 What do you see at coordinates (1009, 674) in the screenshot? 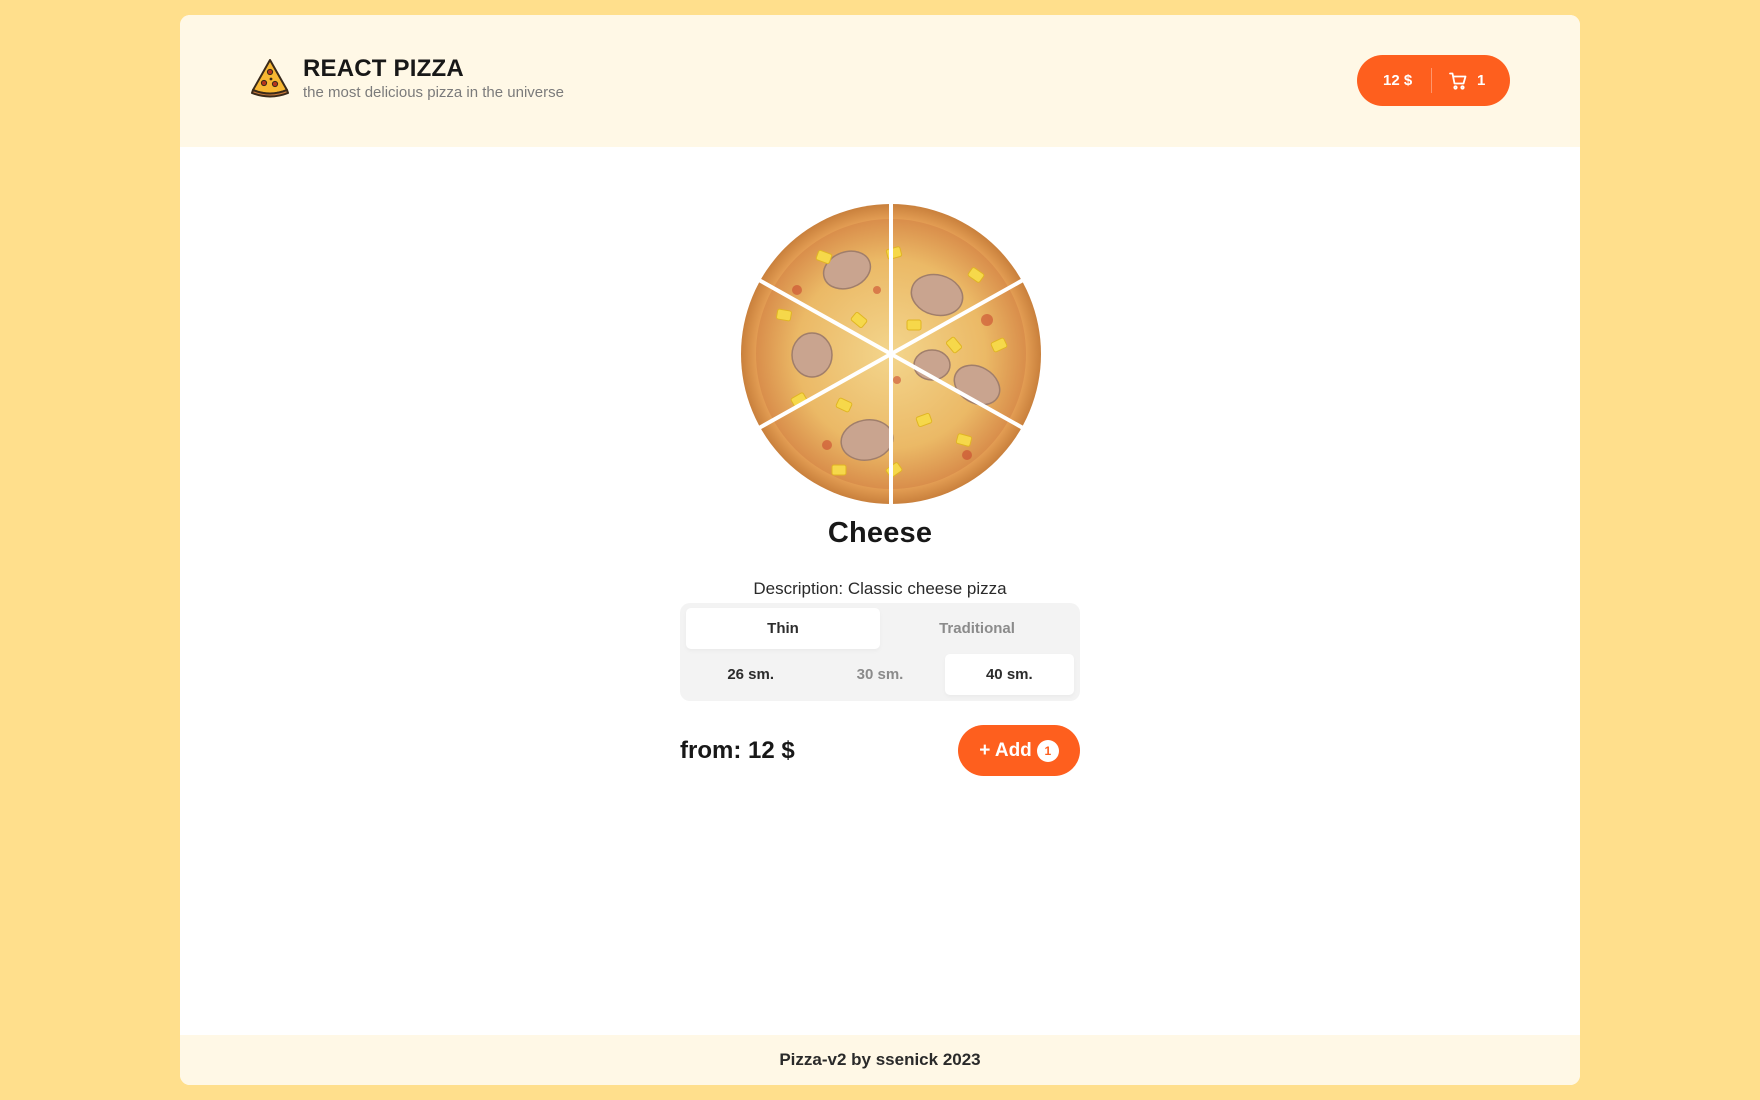
I see `size-option-40: 40 sm.` at bounding box center [1009, 674].